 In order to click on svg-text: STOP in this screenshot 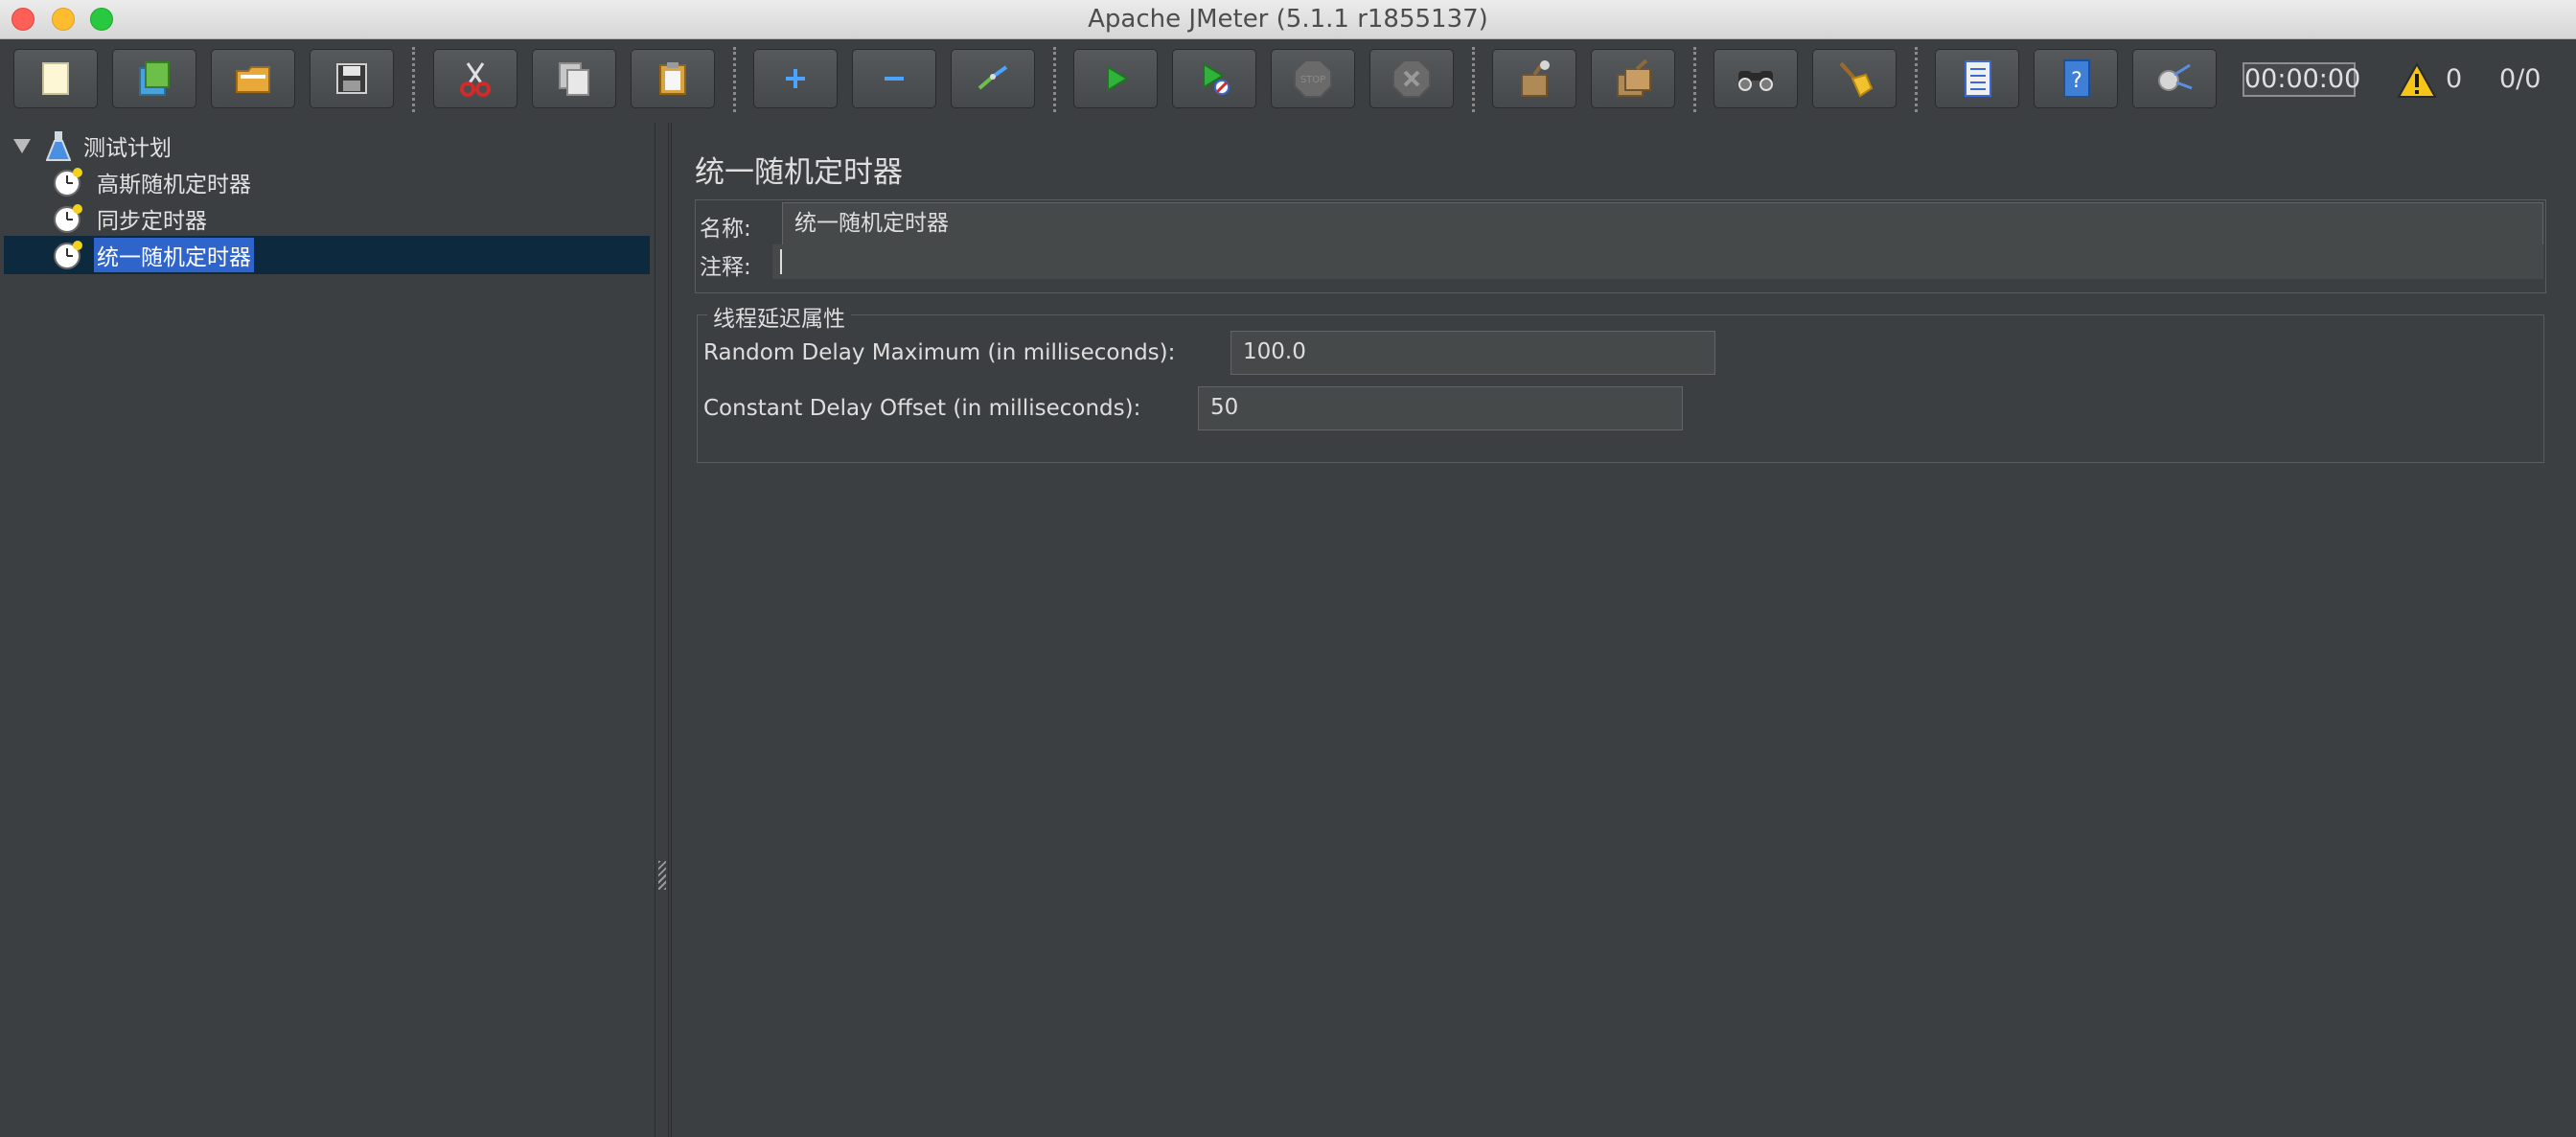, I will do `click(1312, 80)`.